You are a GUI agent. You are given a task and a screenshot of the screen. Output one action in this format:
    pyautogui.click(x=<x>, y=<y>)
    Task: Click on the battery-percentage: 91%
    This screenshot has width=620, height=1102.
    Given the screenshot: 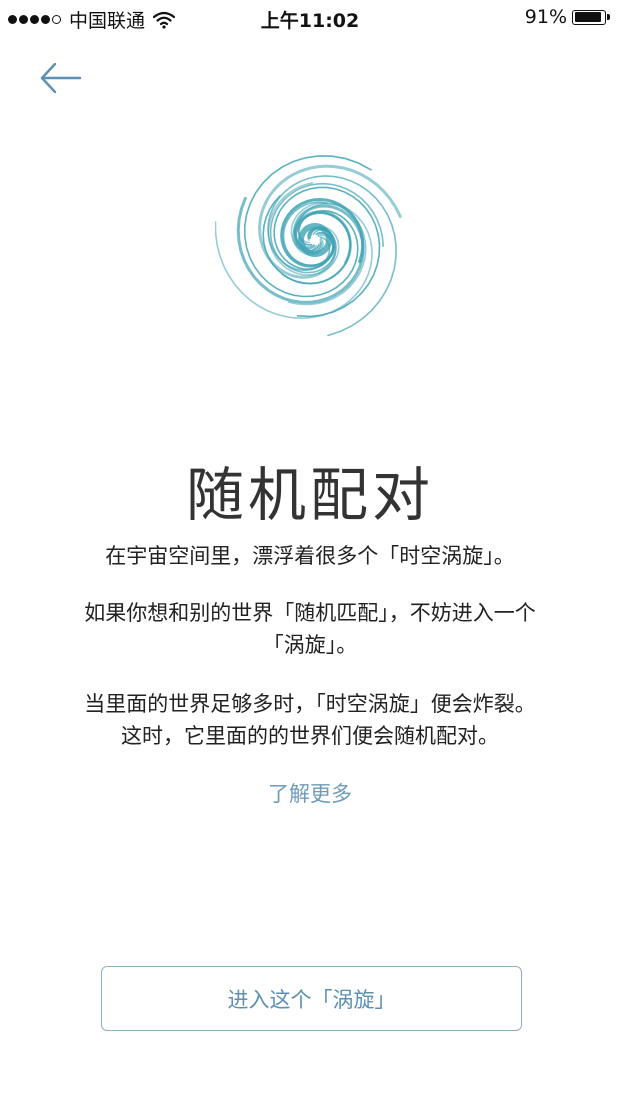 What is the action you would take?
    pyautogui.click(x=546, y=17)
    